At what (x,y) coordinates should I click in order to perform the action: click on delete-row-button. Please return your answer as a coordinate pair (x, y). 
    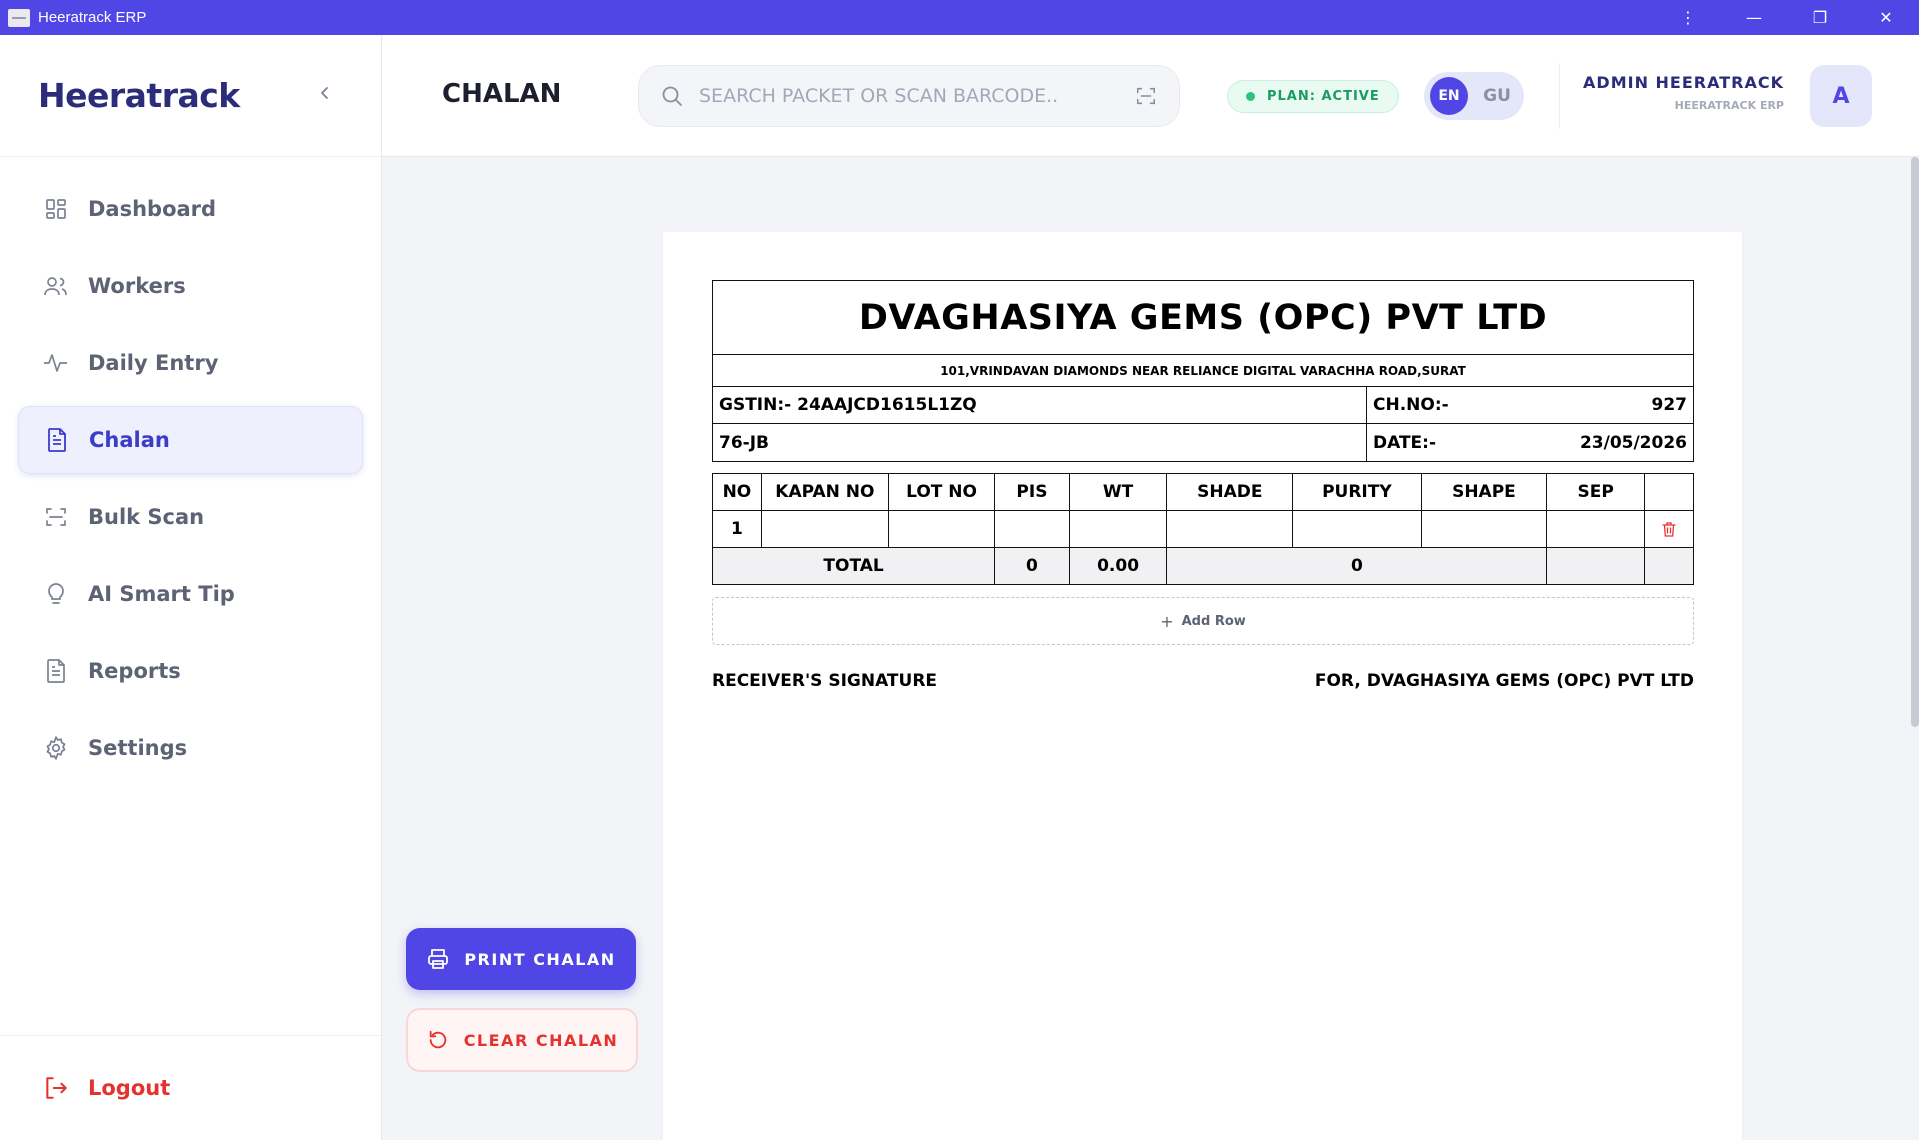
    Looking at the image, I should click on (1669, 529).